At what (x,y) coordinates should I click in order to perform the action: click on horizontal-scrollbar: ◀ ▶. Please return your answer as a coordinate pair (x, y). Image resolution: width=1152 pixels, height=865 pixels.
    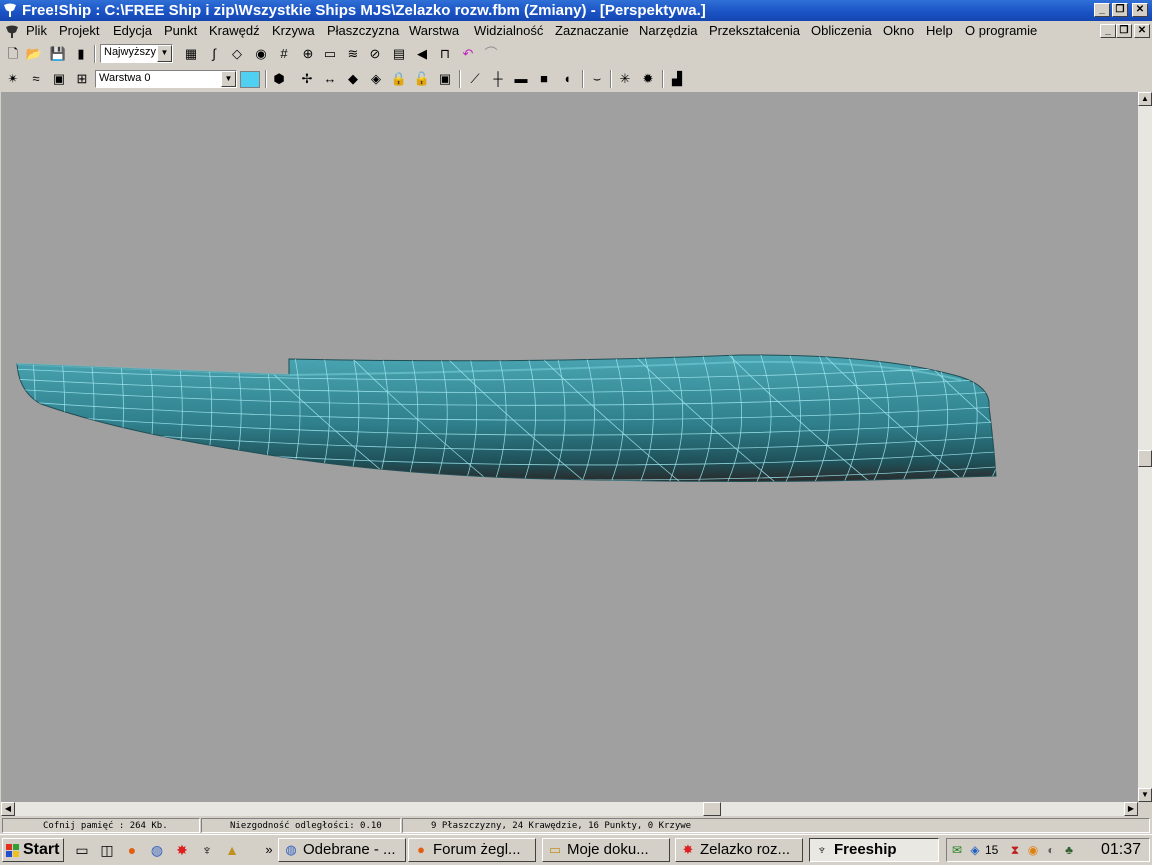
    Looking at the image, I should click on (569, 809).